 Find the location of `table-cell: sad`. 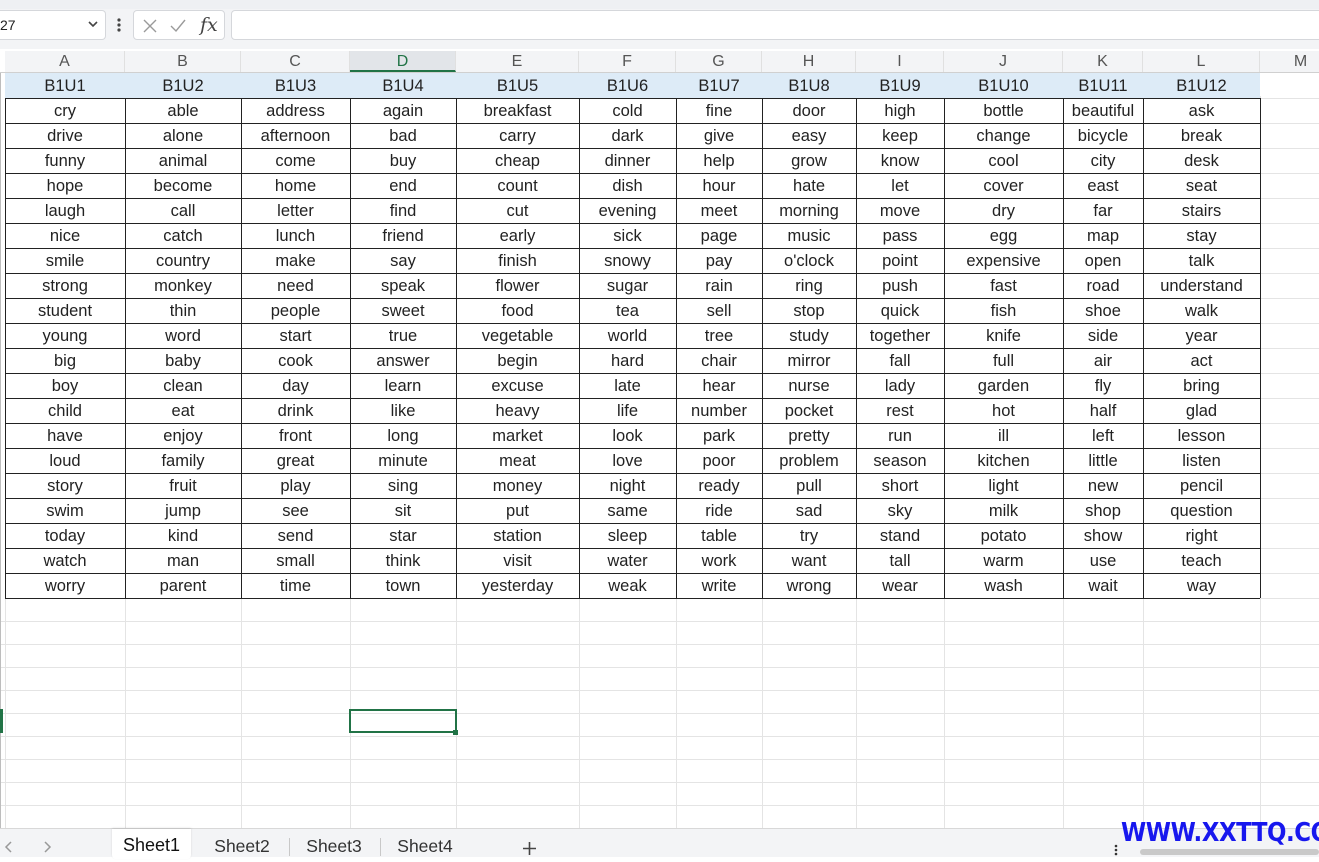

table-cell: sad is located at coordinates (809, 510).